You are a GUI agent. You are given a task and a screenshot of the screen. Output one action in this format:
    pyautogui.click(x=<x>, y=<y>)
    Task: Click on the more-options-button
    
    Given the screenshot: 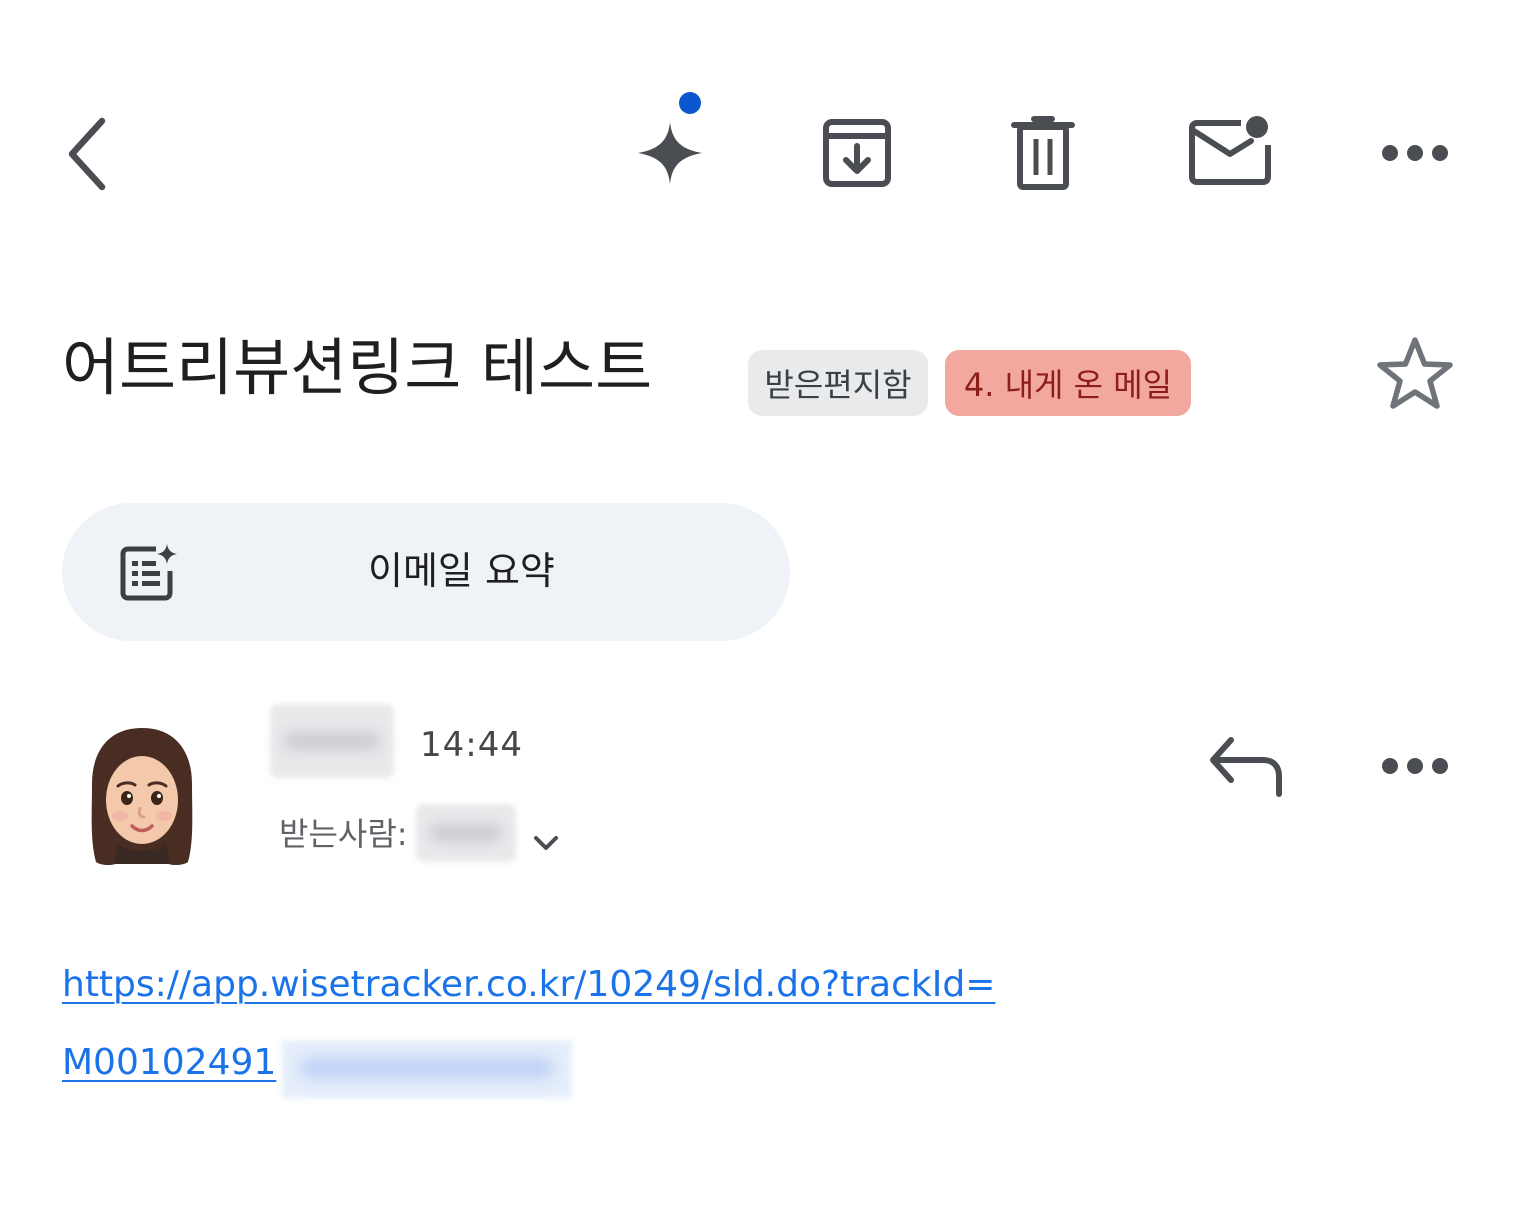 What is the action you would take?
    pyautogui.click(x=1415, y=153)
    